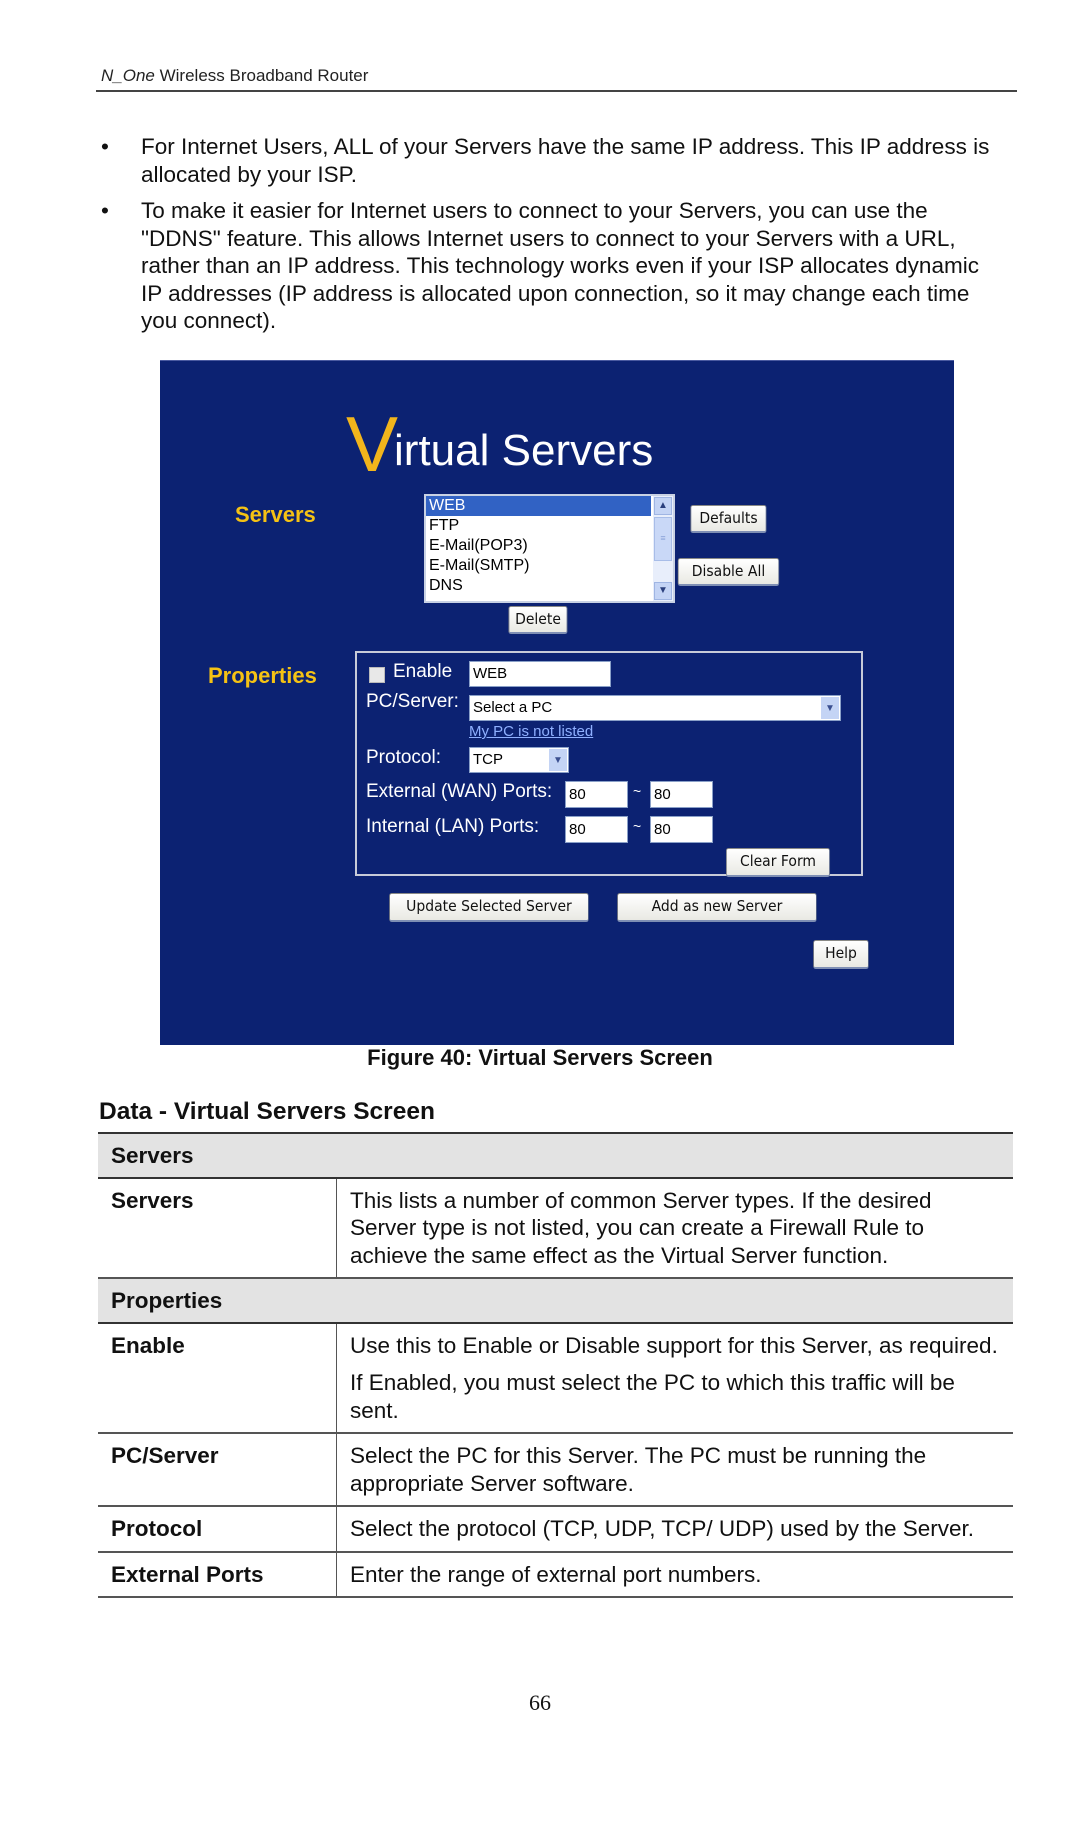  I want to click on group-title: Properties, so click(555, 1300).